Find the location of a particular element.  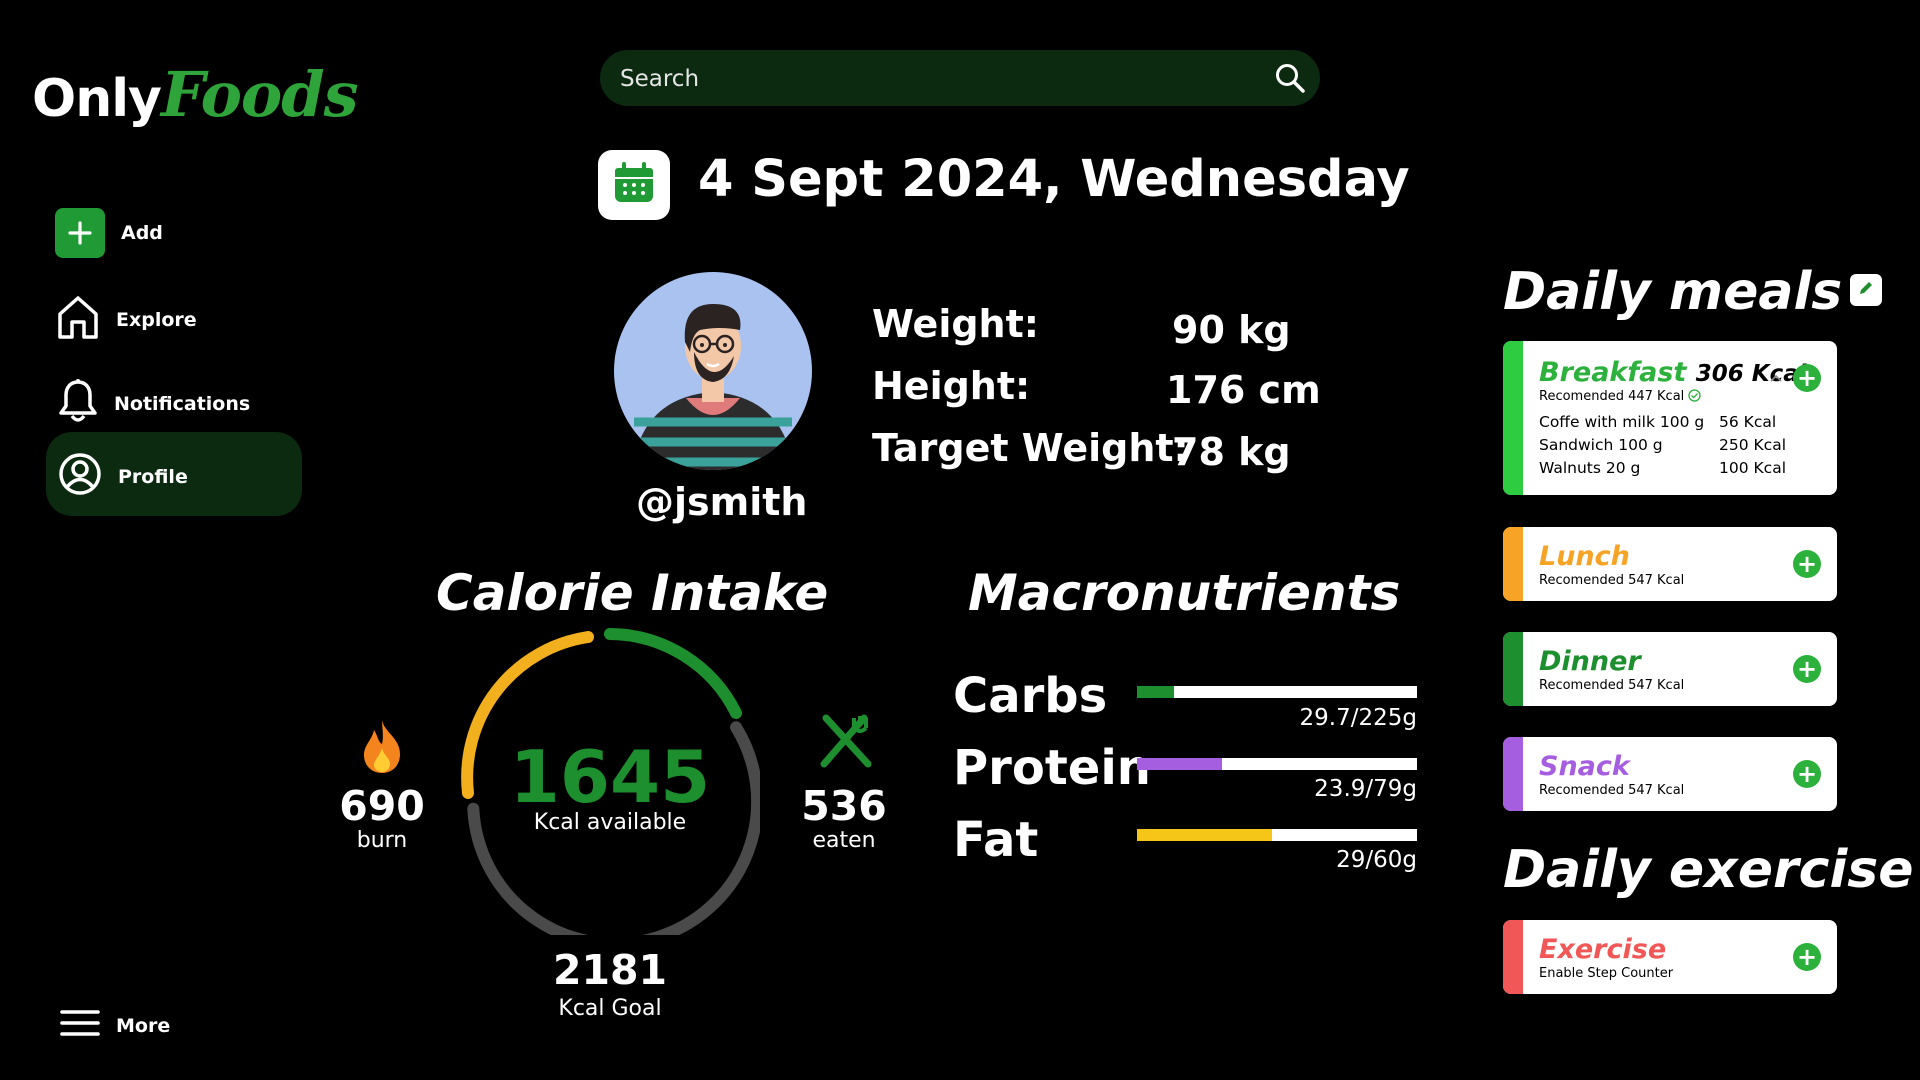

add-breakfast-button: + is located at coordinates (1807, 378).